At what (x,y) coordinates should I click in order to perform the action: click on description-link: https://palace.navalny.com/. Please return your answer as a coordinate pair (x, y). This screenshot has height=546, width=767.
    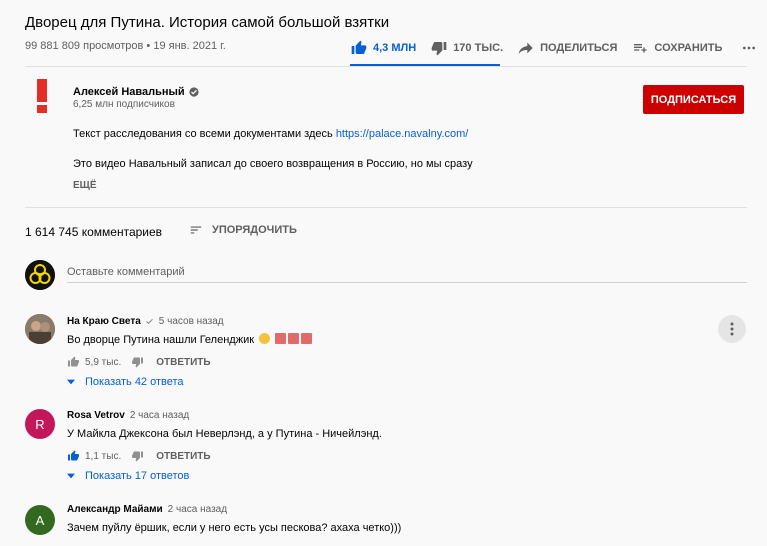
    Looking at the image, I should click on (402, 134).